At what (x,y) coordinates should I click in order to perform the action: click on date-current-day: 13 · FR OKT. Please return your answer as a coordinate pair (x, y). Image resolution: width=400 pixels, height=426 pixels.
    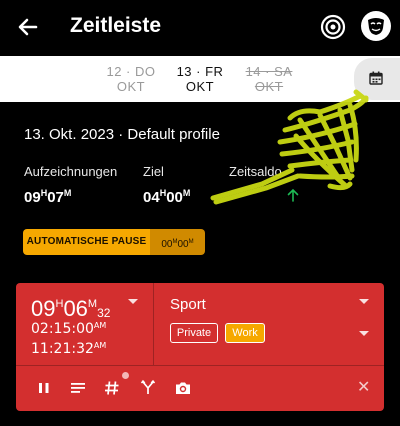
    Looking at the image, I should click on (200, 79).